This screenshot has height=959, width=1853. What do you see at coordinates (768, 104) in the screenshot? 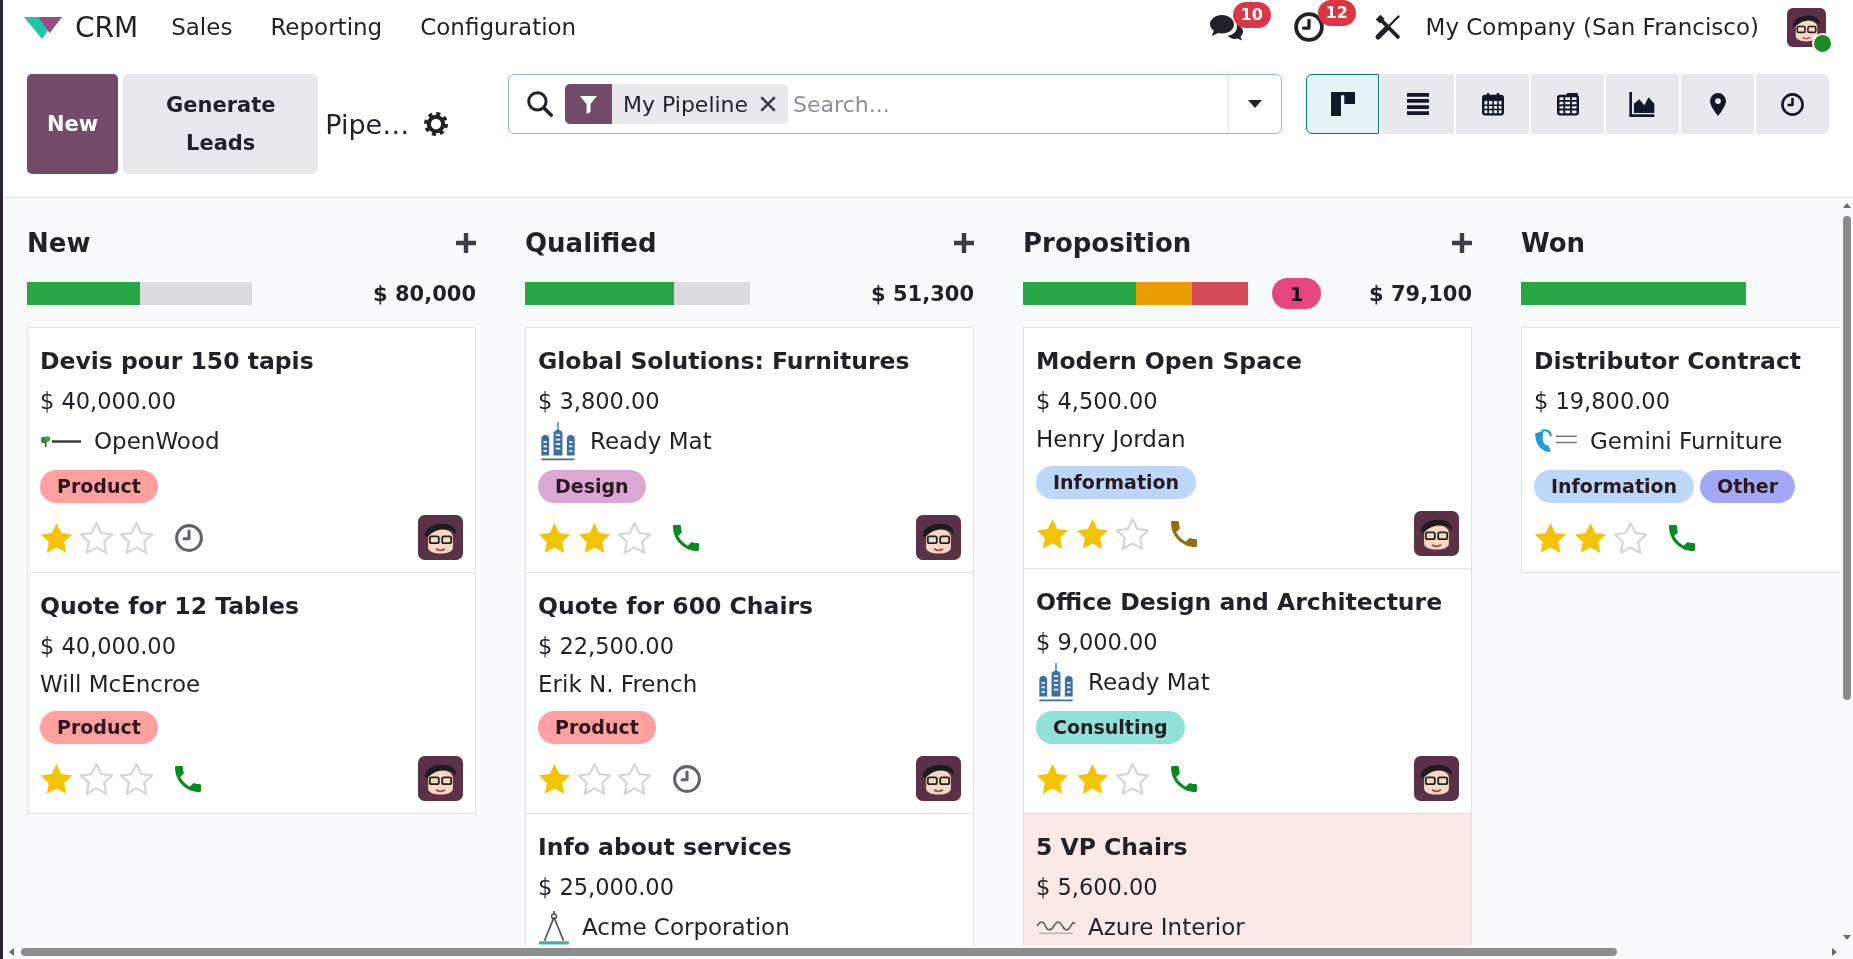
I see `close-icon` at bounding box center [768, 104].